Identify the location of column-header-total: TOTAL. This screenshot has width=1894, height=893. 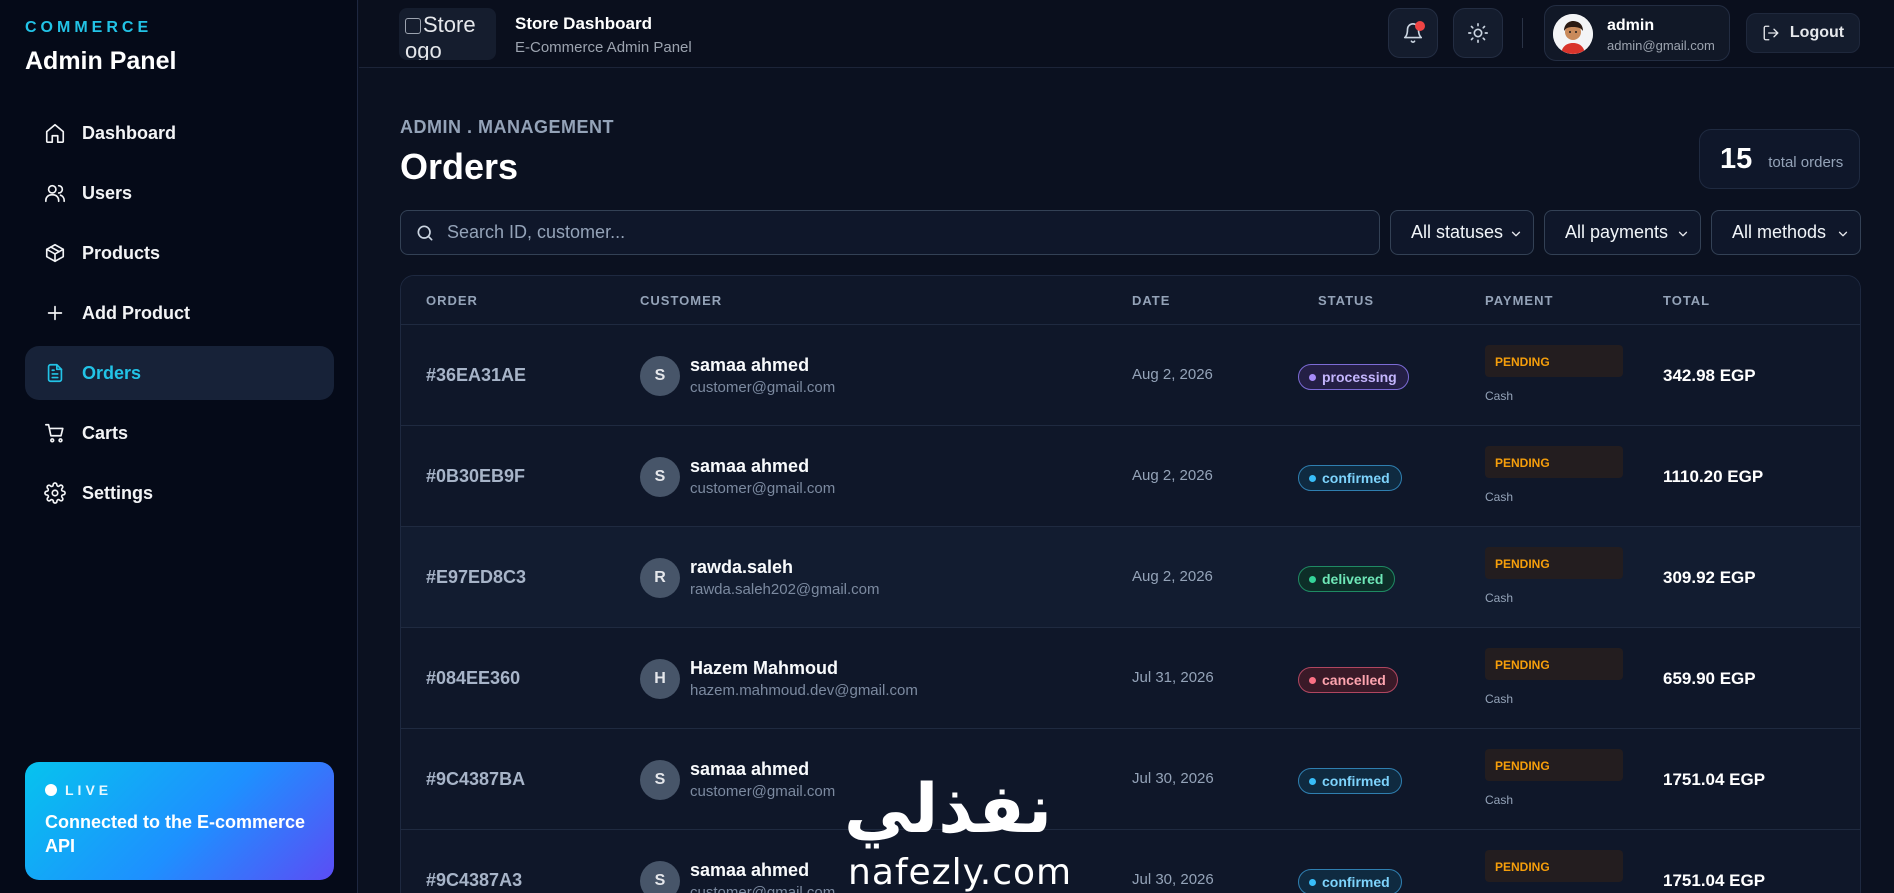
(1687, 300).